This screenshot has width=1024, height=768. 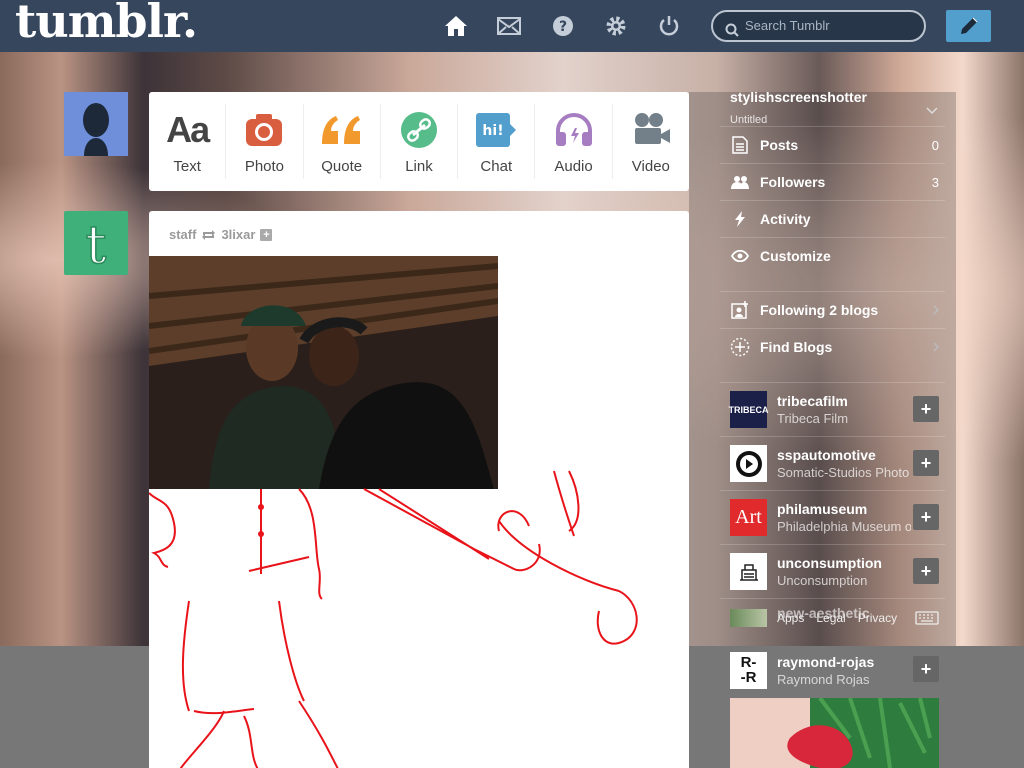 What do you see at coordinates (935, 182) in the screenshot?
I see `followers-count: 3` at bounding box center [935, 182].